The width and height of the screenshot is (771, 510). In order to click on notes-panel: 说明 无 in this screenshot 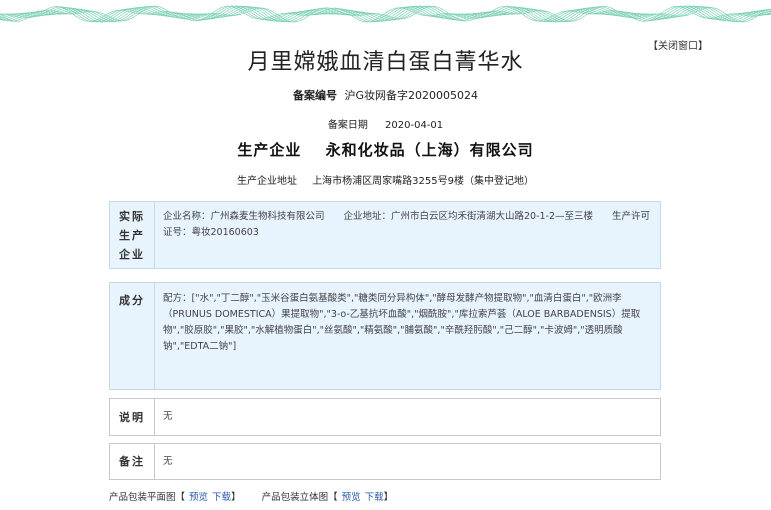, I will do `click(385, 417)`.